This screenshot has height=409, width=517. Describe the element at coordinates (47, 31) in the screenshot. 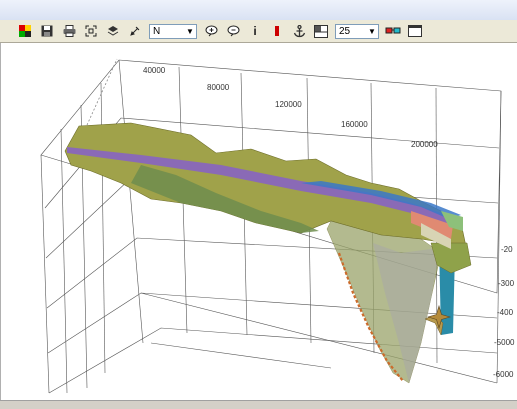

I see `save-icon` at that location.